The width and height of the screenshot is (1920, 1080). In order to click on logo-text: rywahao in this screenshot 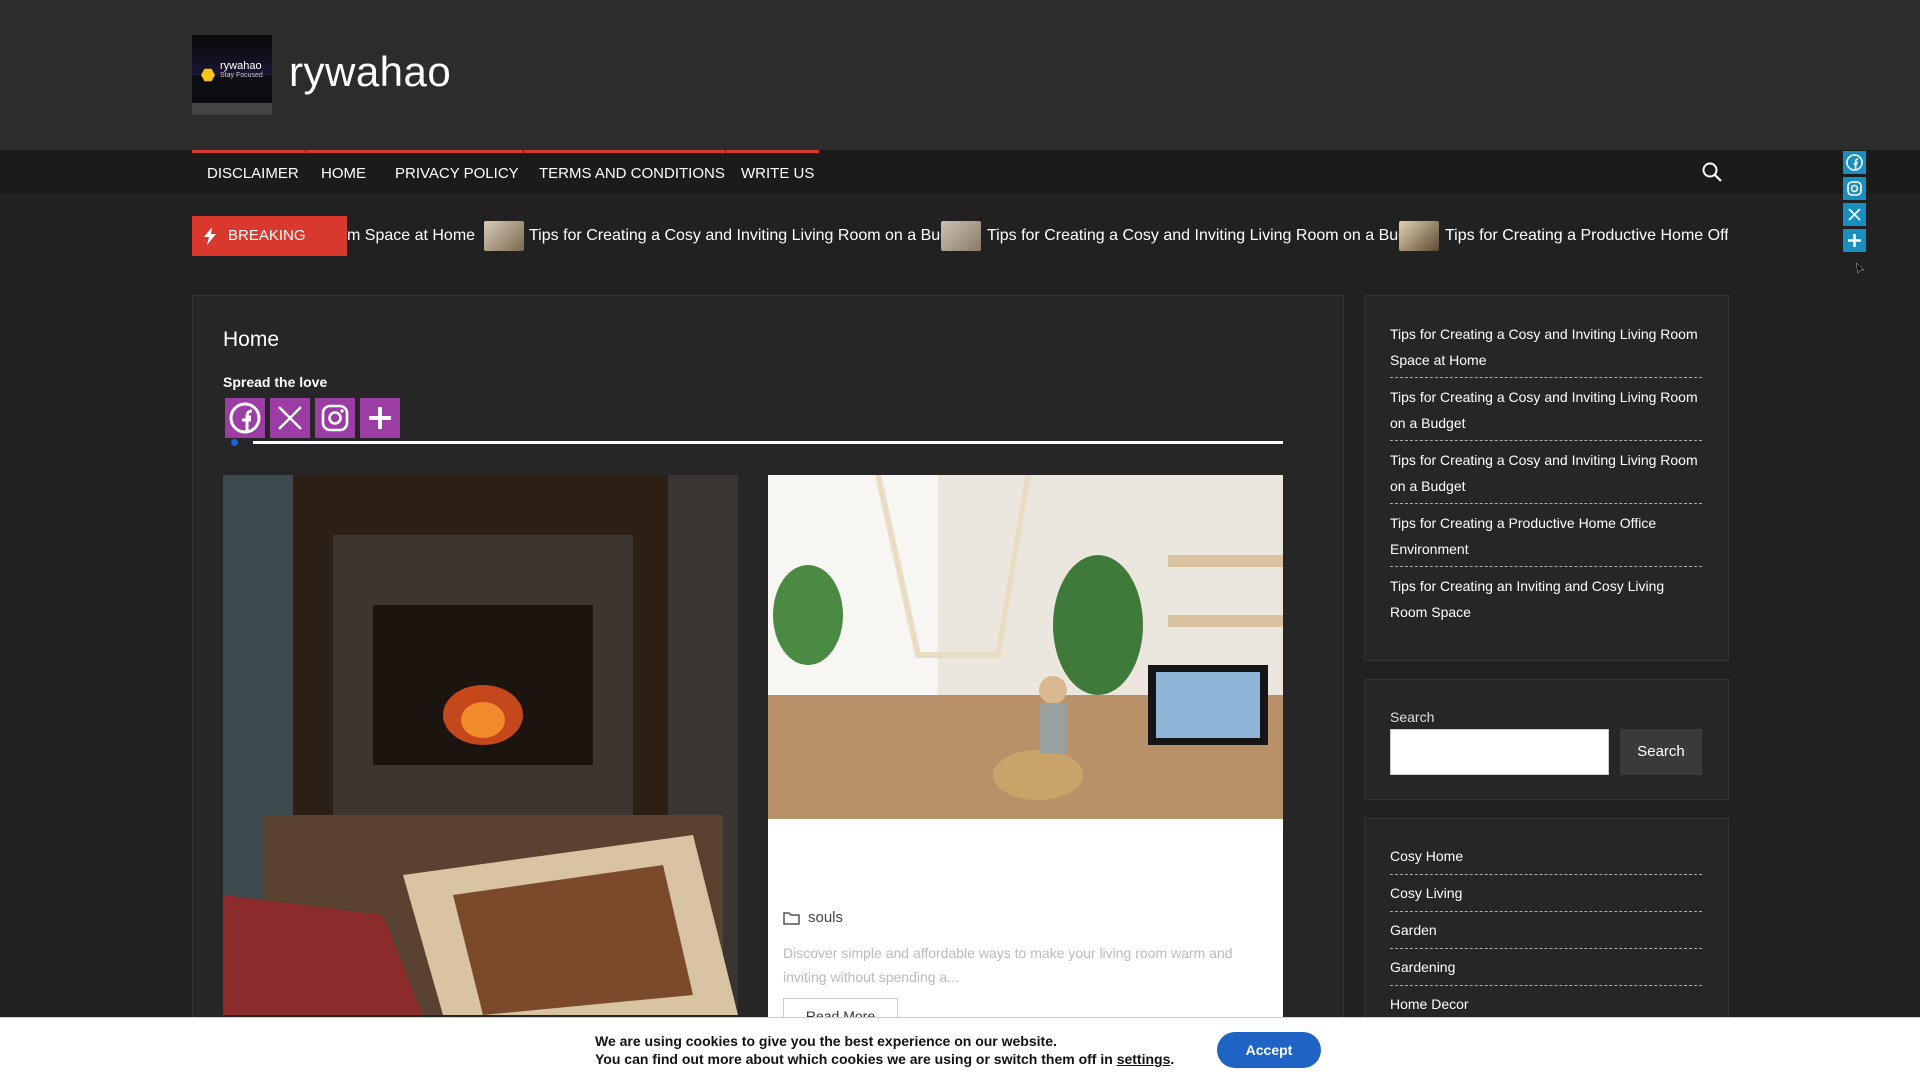, I will do `click(241, 66)`.